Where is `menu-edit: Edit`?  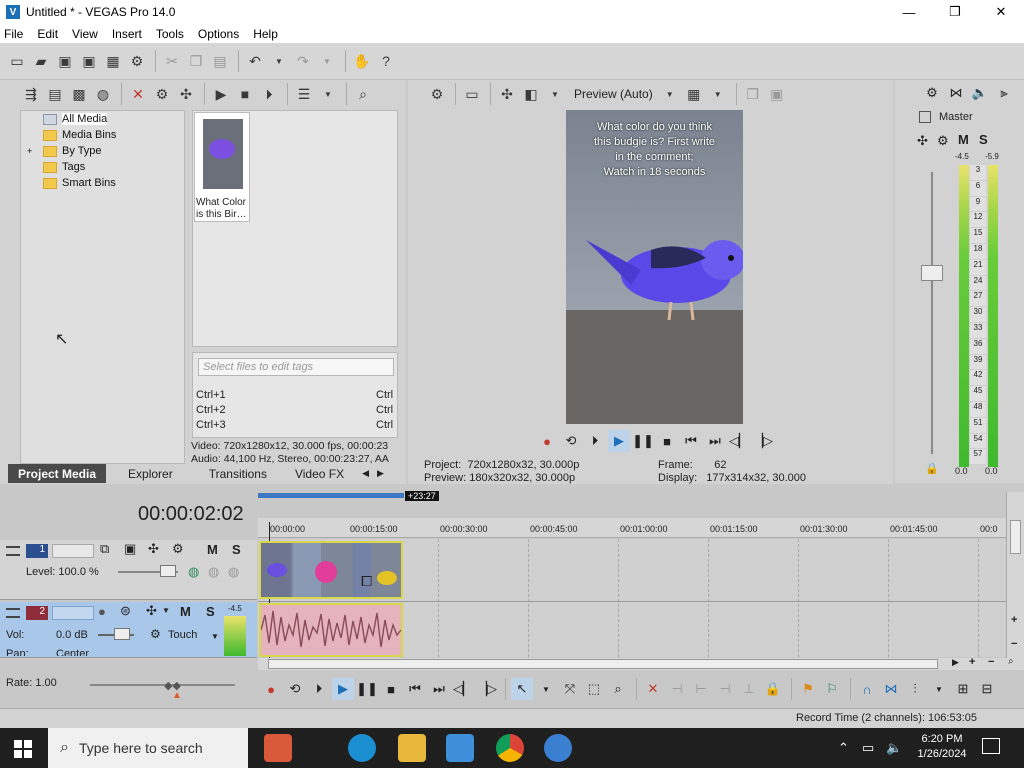
menu-edit: Edit is located at coordinates (47, 34).